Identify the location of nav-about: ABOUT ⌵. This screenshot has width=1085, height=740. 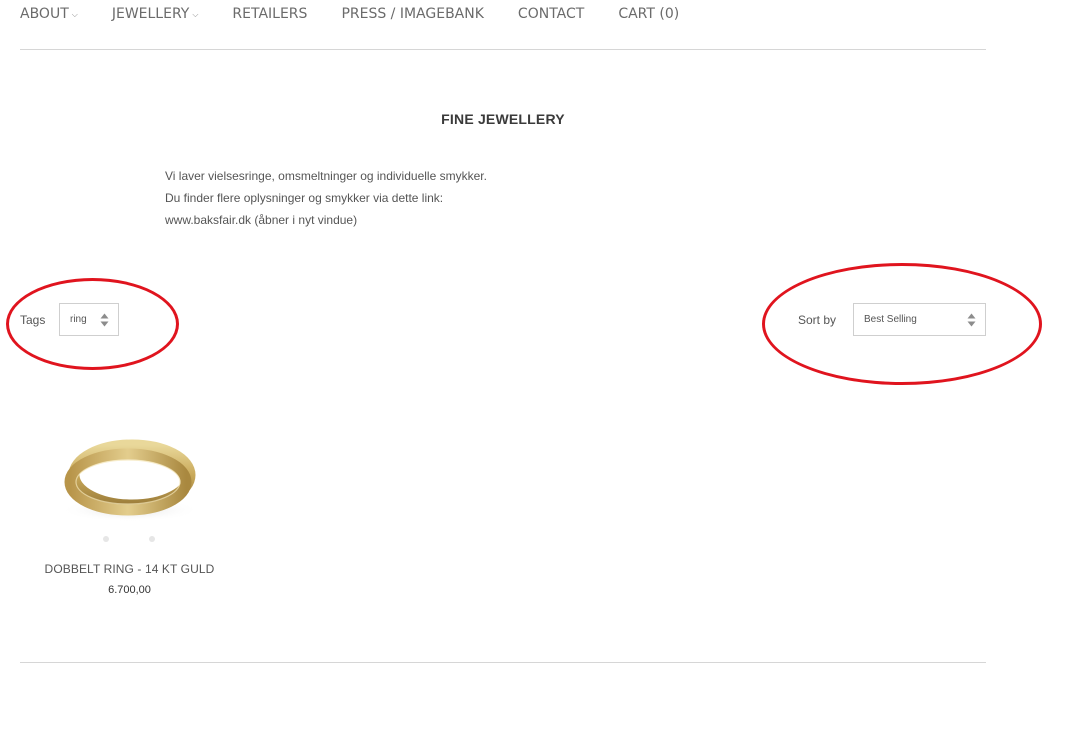
(49, 14).